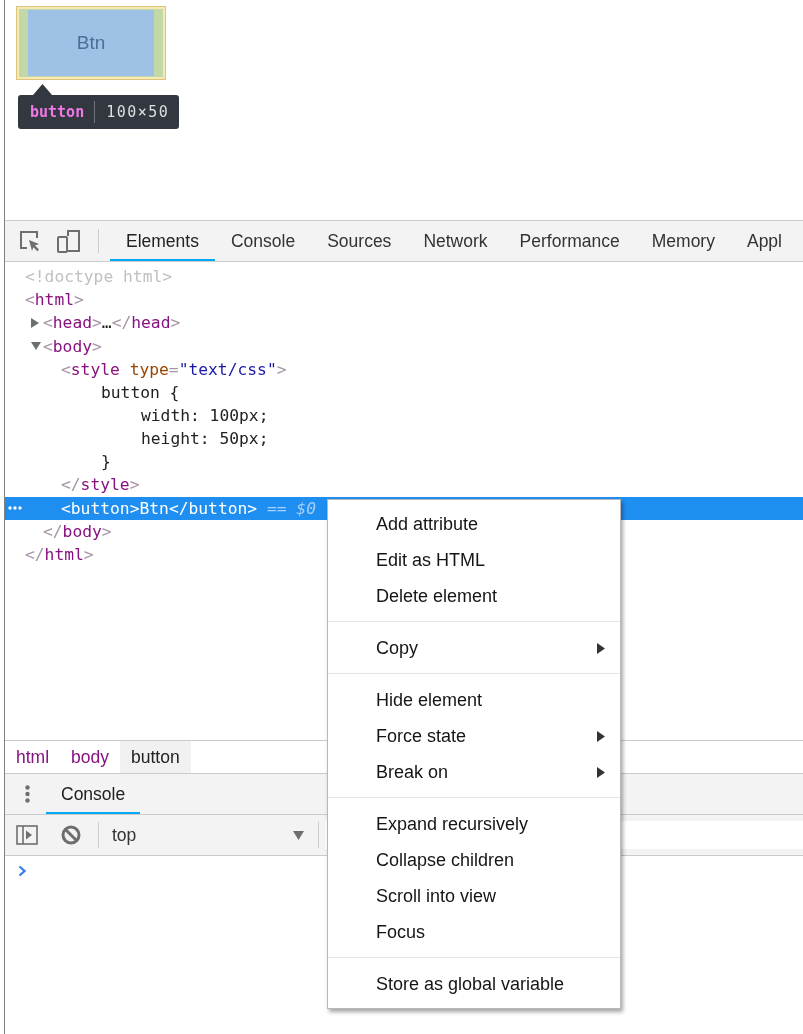 The image size is (803, 1034). I want to click on tag-name-label: button, so click(57, 112).